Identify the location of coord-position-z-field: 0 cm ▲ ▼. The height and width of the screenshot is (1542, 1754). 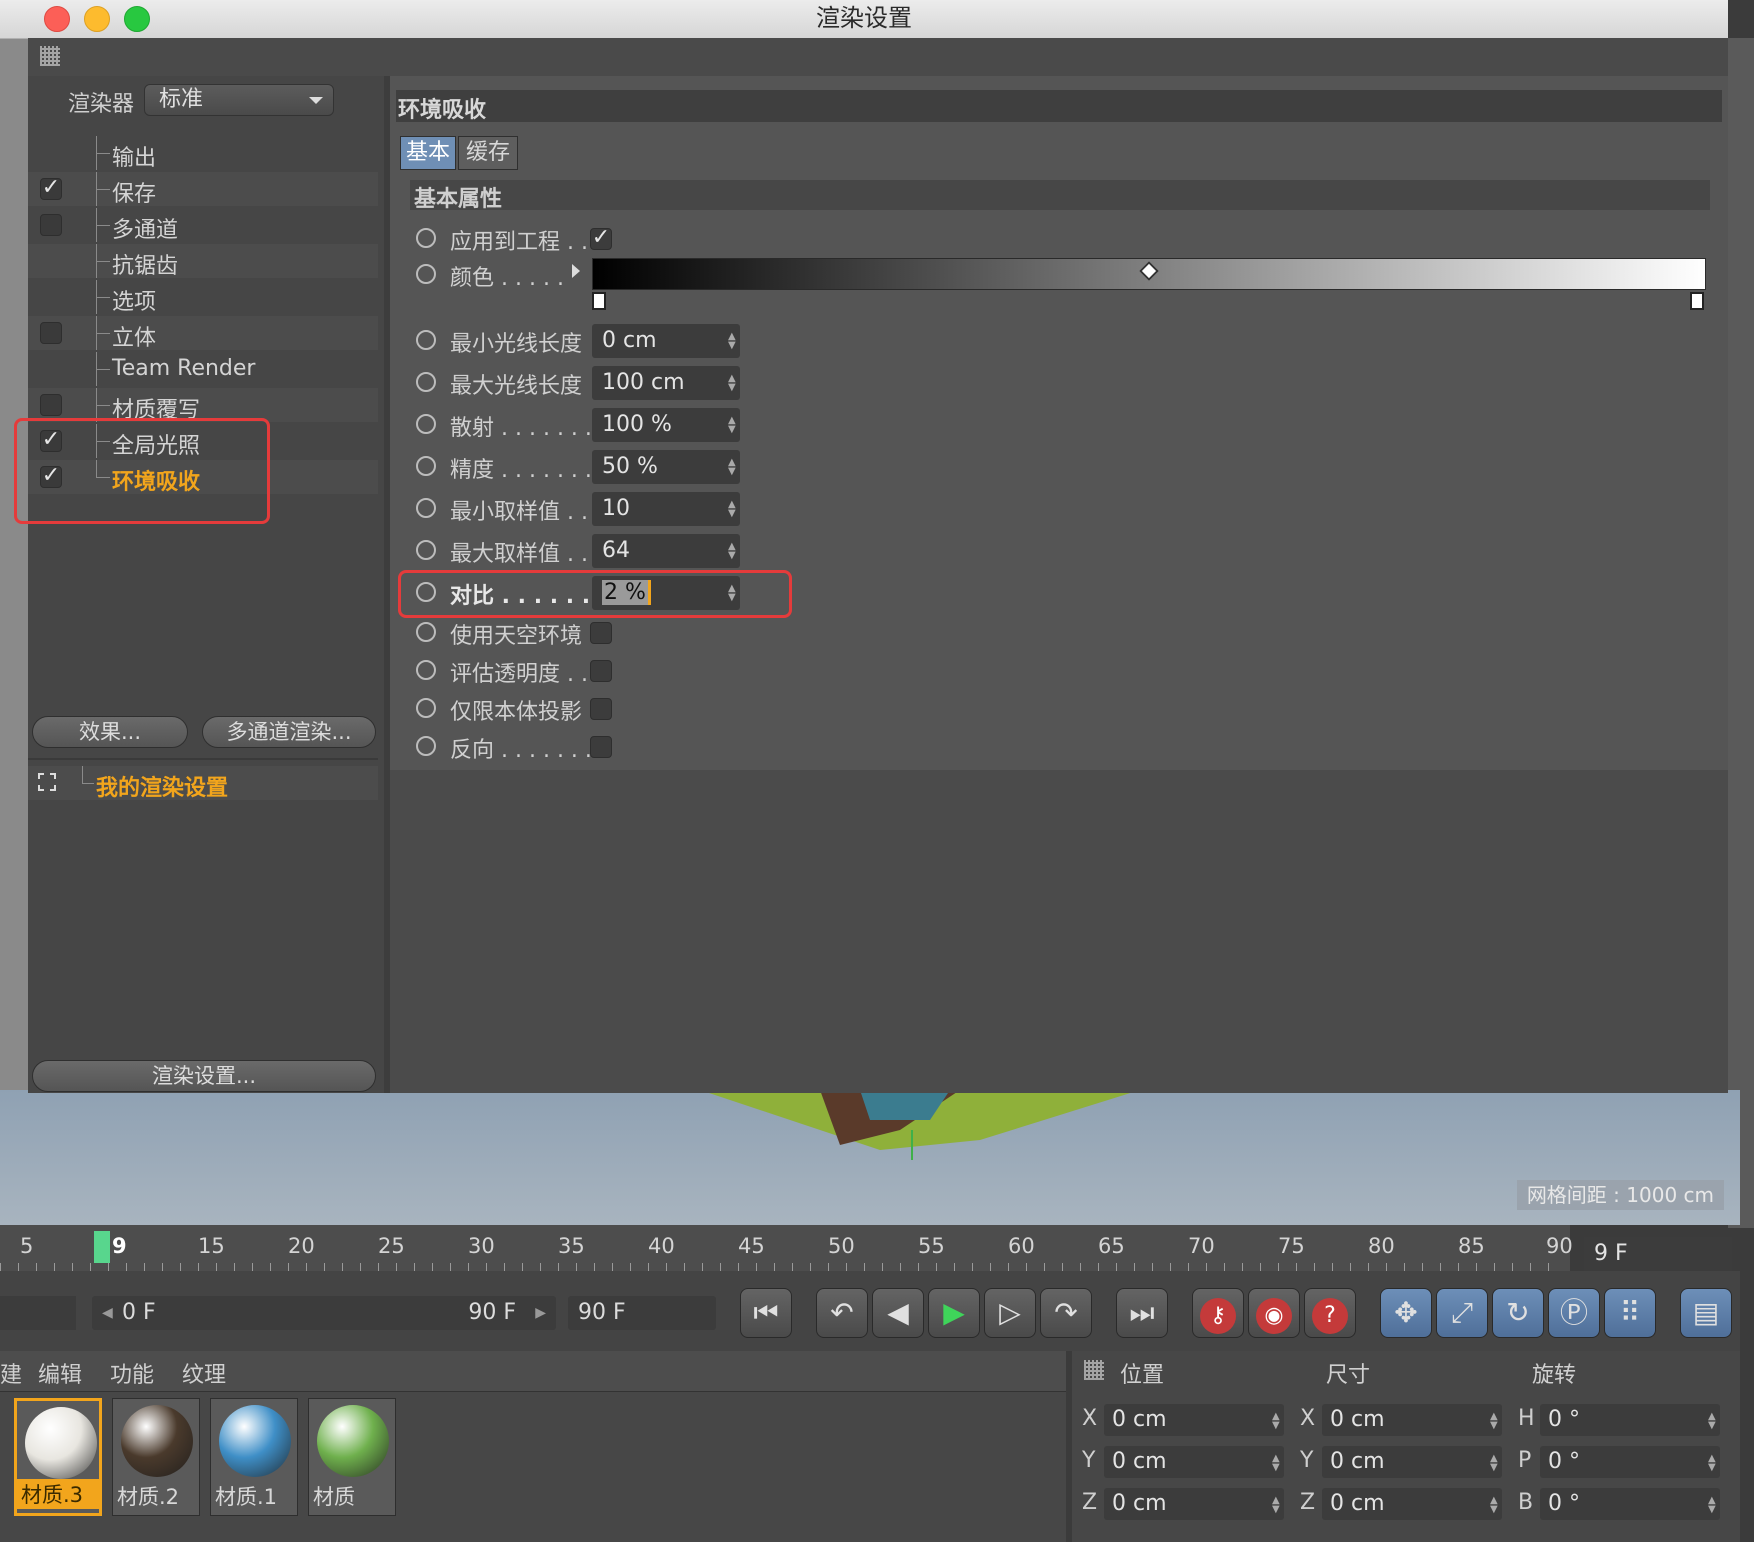
(1194, 1504).